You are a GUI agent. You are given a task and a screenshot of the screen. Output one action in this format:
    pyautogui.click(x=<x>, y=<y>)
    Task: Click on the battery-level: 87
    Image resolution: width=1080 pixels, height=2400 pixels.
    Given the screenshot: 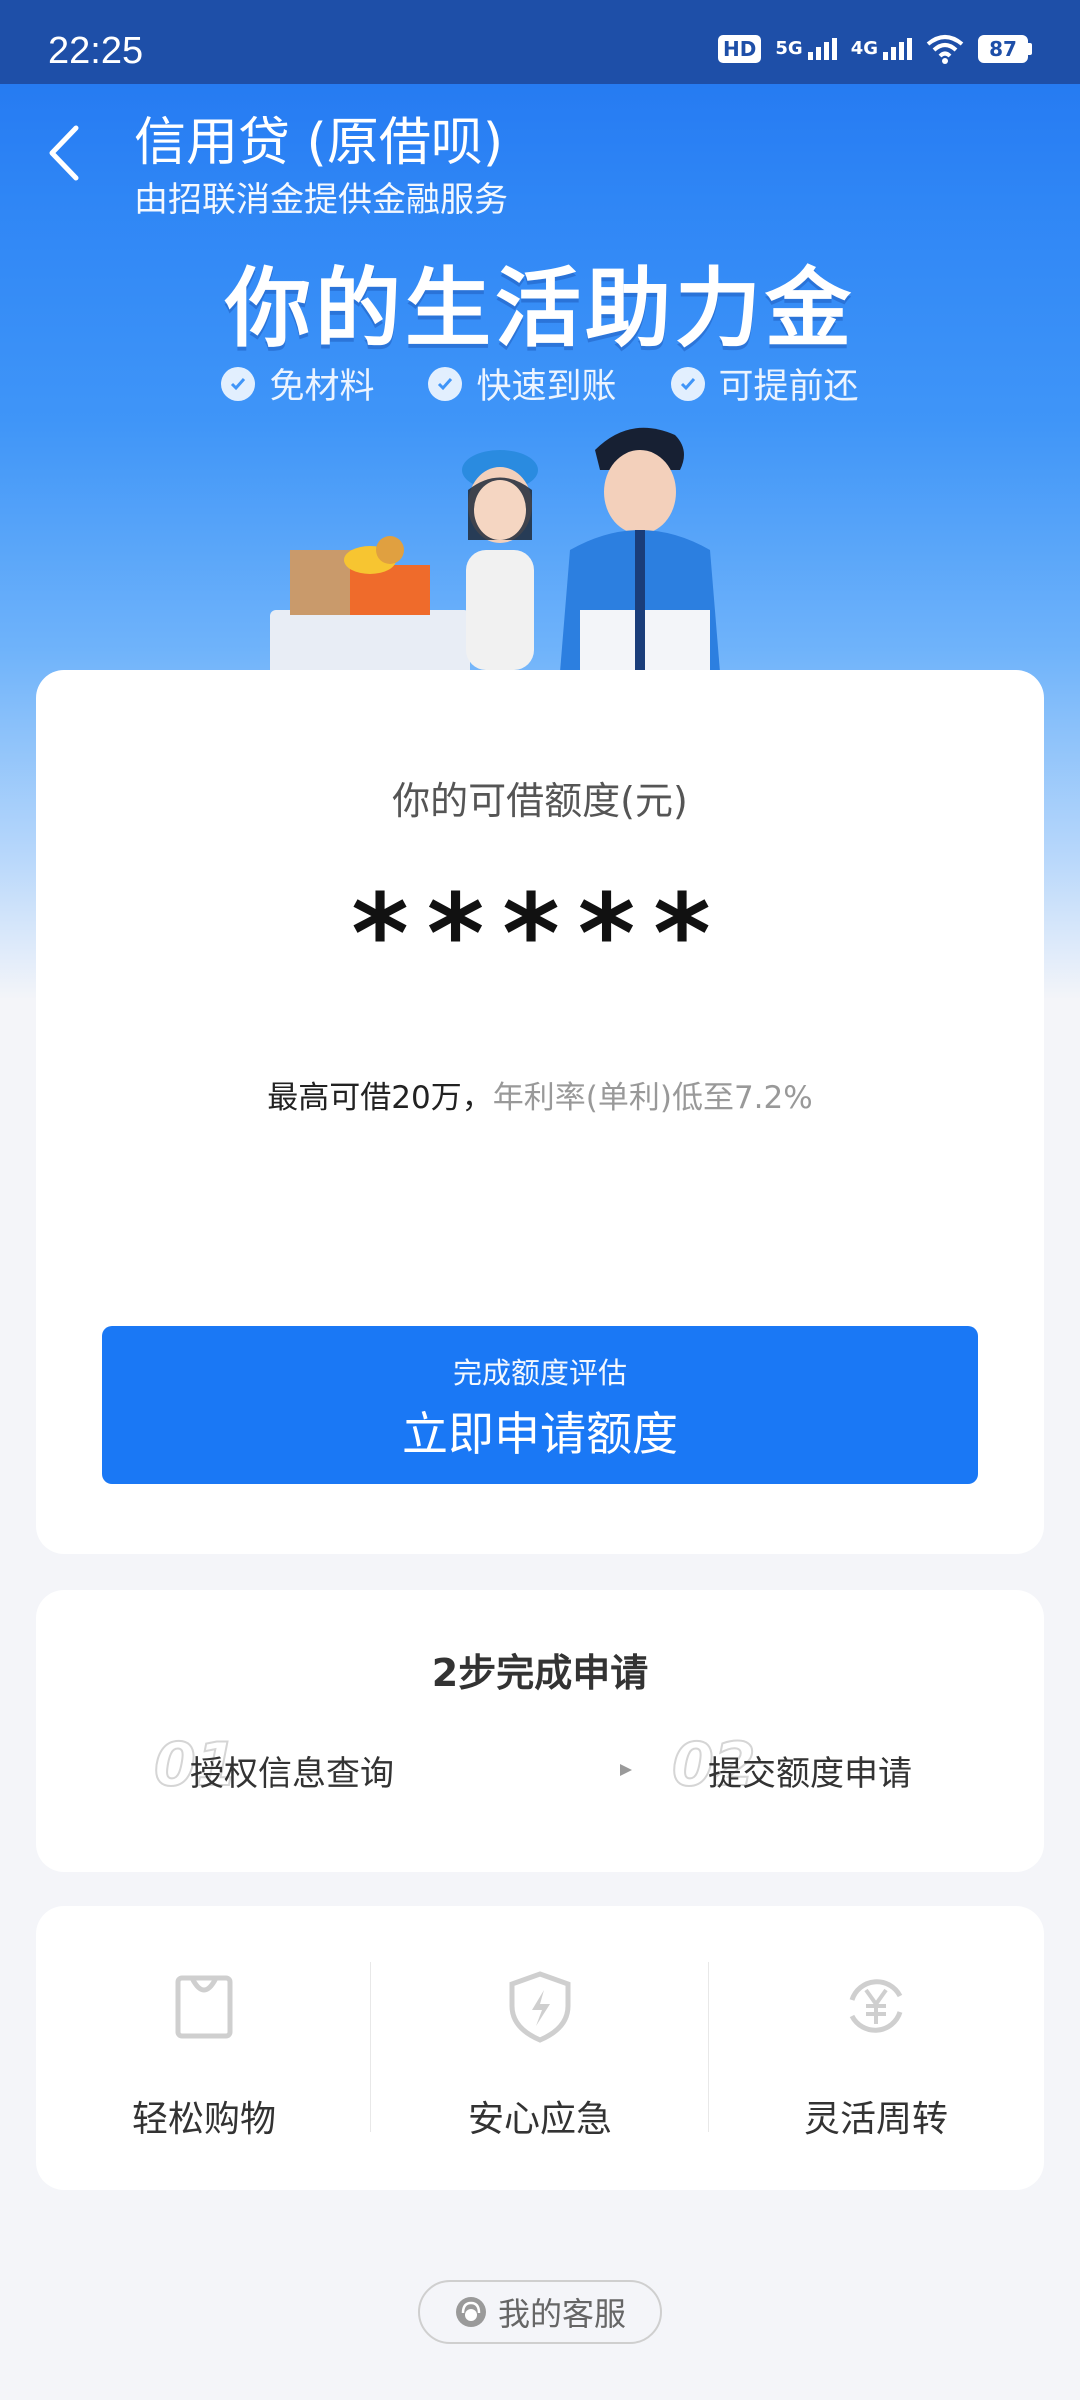 What is the action you would take?
    pyautogui.click(x=1003, y=49)
    